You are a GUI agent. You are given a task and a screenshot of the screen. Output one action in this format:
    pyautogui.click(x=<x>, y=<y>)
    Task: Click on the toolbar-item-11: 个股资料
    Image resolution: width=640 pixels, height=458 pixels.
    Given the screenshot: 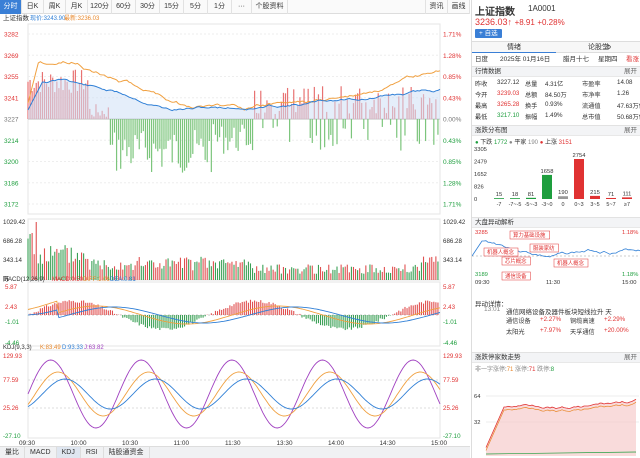 What is the action you would take?
    pyautogui.click(x=270, y=7)
    